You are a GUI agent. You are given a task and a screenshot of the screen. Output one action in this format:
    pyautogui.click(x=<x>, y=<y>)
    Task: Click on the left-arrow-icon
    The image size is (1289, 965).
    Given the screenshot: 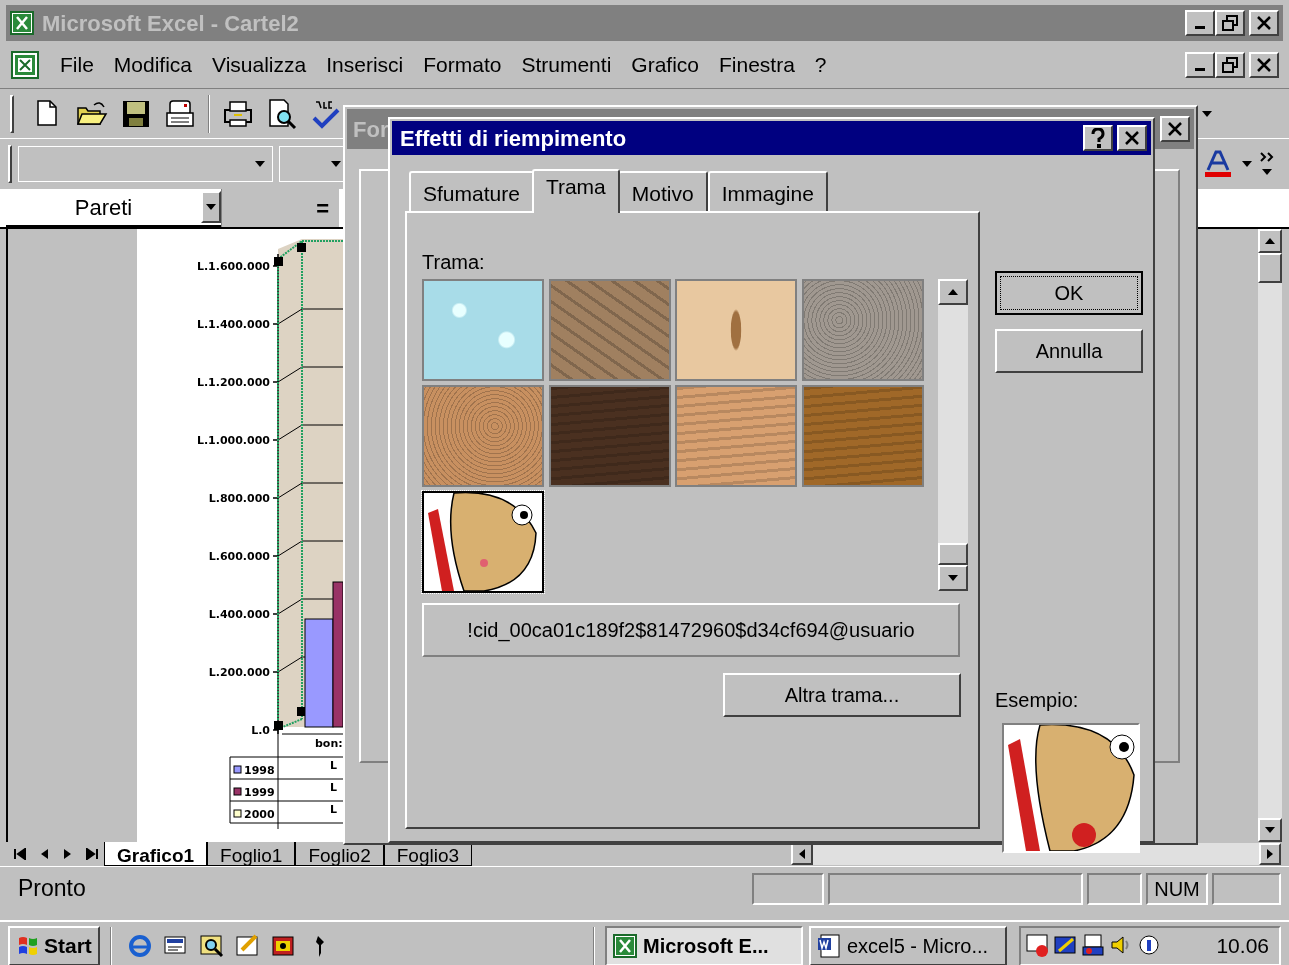 What is the action you would take?
    pyautogui.click(x=802, y=854)
    